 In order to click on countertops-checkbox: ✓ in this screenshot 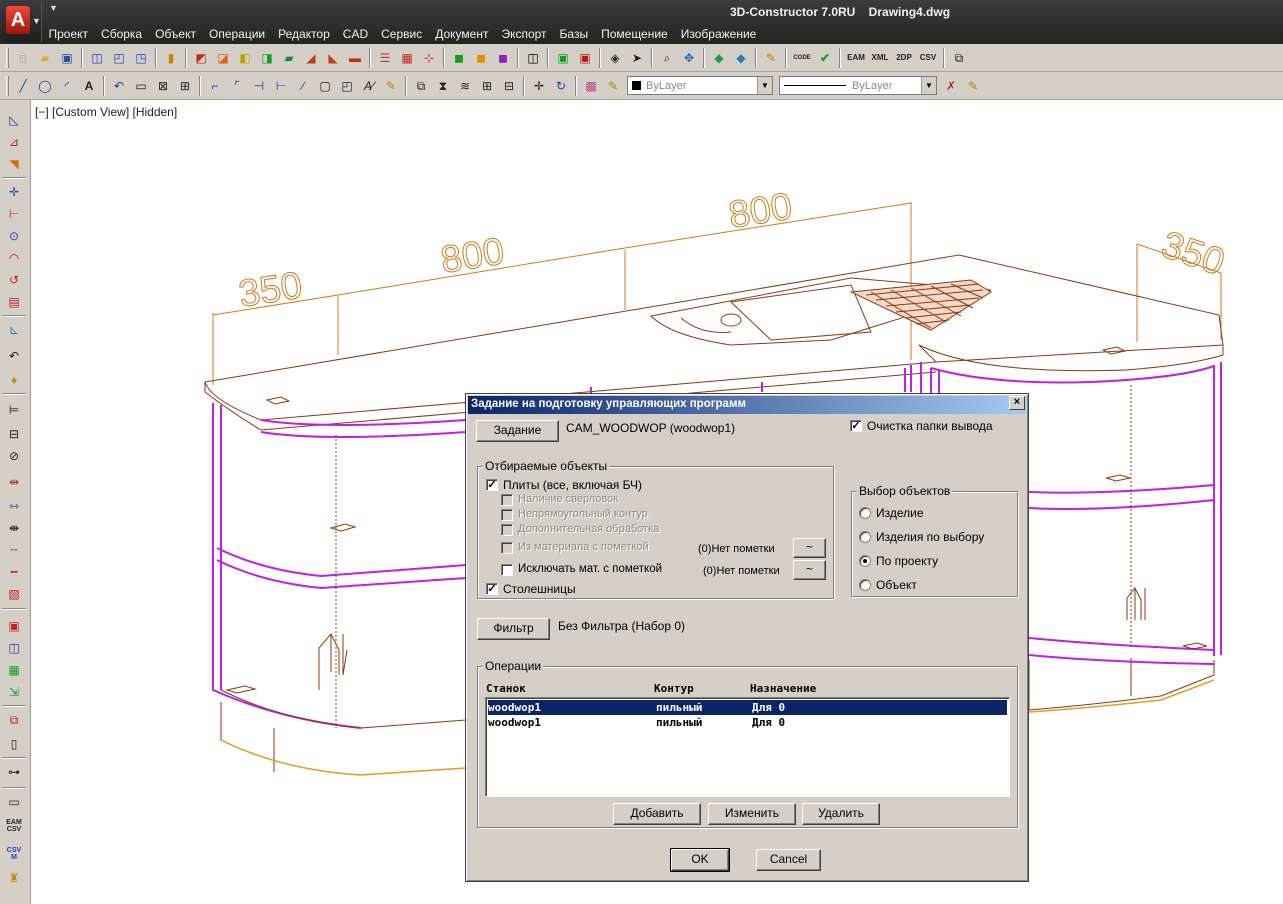, I will do `click(492, 589)`.